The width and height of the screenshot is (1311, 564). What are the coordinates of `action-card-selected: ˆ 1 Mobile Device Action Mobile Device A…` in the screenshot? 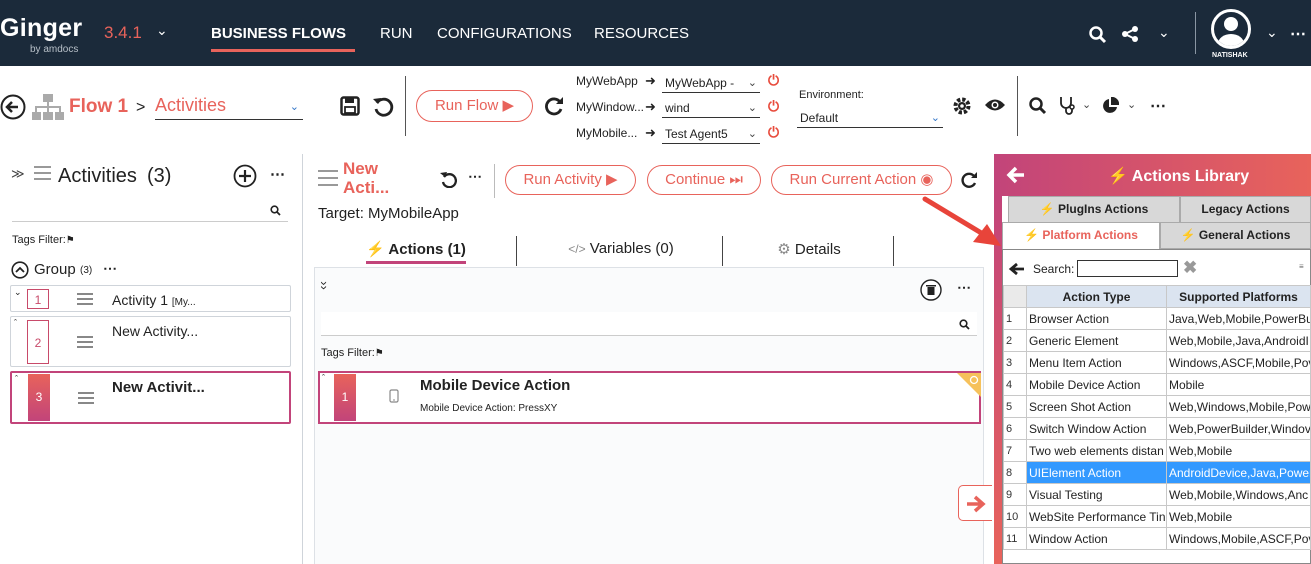 It's located at (649, 397).